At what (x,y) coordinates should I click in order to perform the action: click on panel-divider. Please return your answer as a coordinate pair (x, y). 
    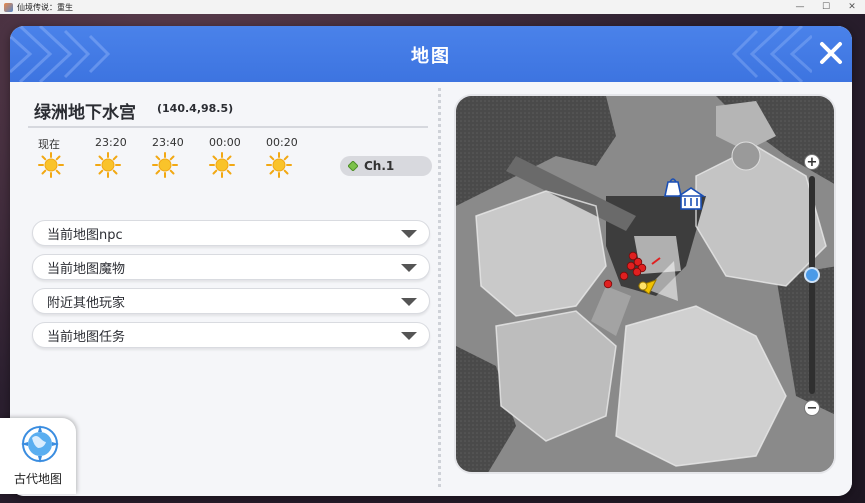
    Looking at the image, I should click on (439, 288).